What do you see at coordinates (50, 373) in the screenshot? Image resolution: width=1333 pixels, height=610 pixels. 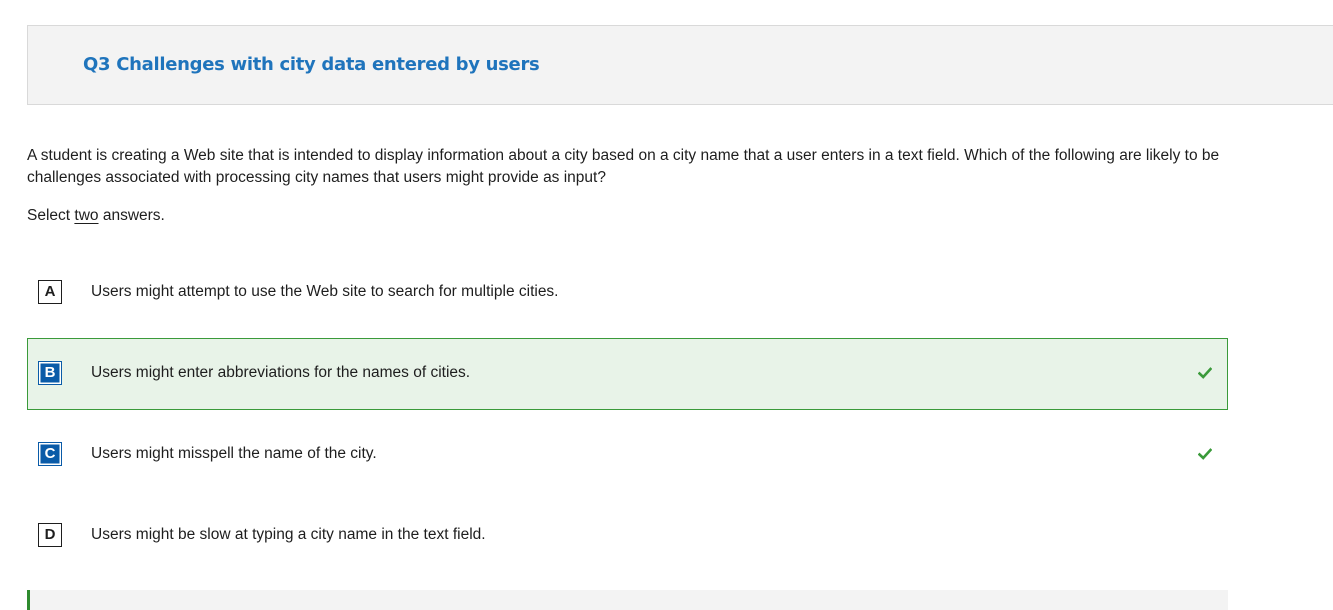 I see `option-letter-b: B` at bounding box center [50, 373].